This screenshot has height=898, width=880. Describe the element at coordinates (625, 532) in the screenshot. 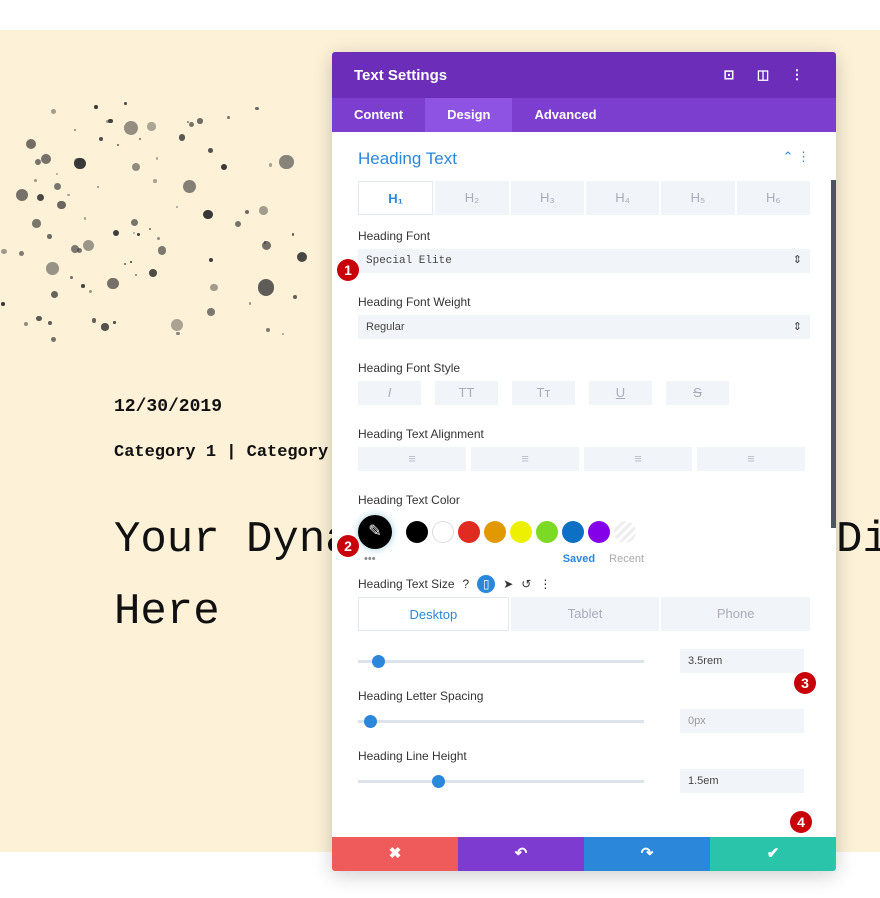

I see `no-color-swatch` at that location.